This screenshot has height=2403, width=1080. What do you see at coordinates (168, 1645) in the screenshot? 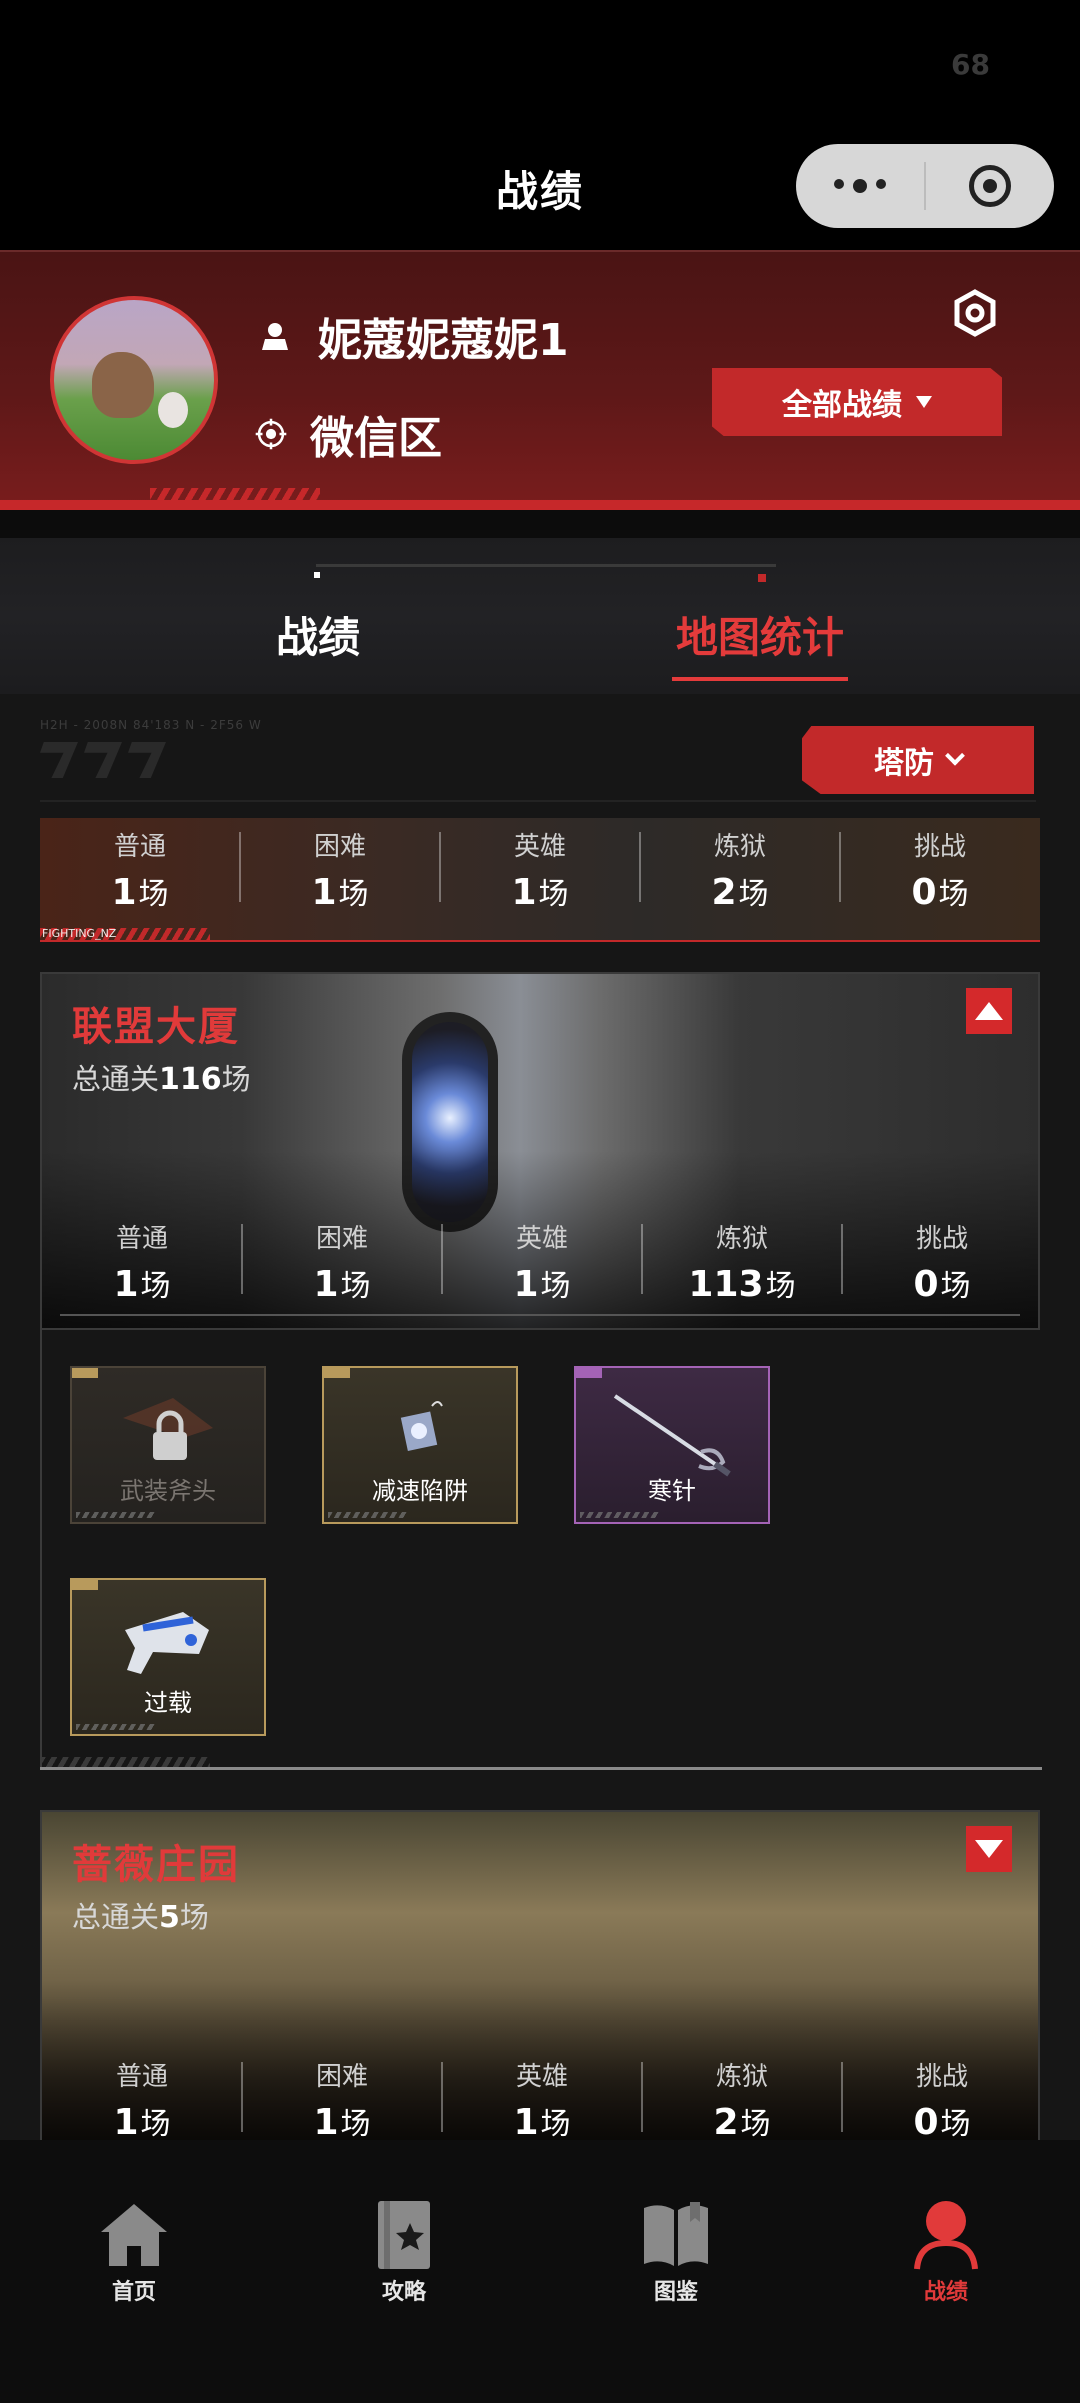
I see `overload-gun-icon` at bounding box center [168, 1645].